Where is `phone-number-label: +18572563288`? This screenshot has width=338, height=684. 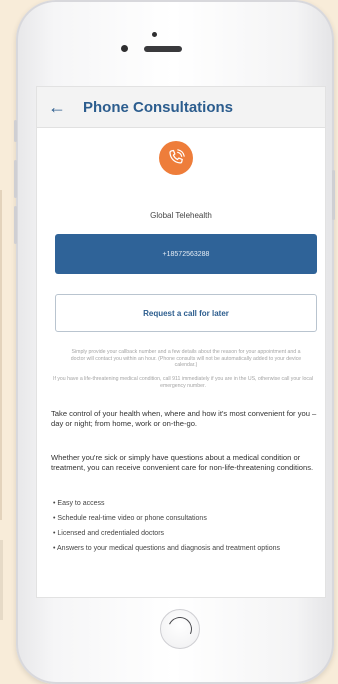 phone-number-label: +18572563288 is located at coordinates (186, 254).